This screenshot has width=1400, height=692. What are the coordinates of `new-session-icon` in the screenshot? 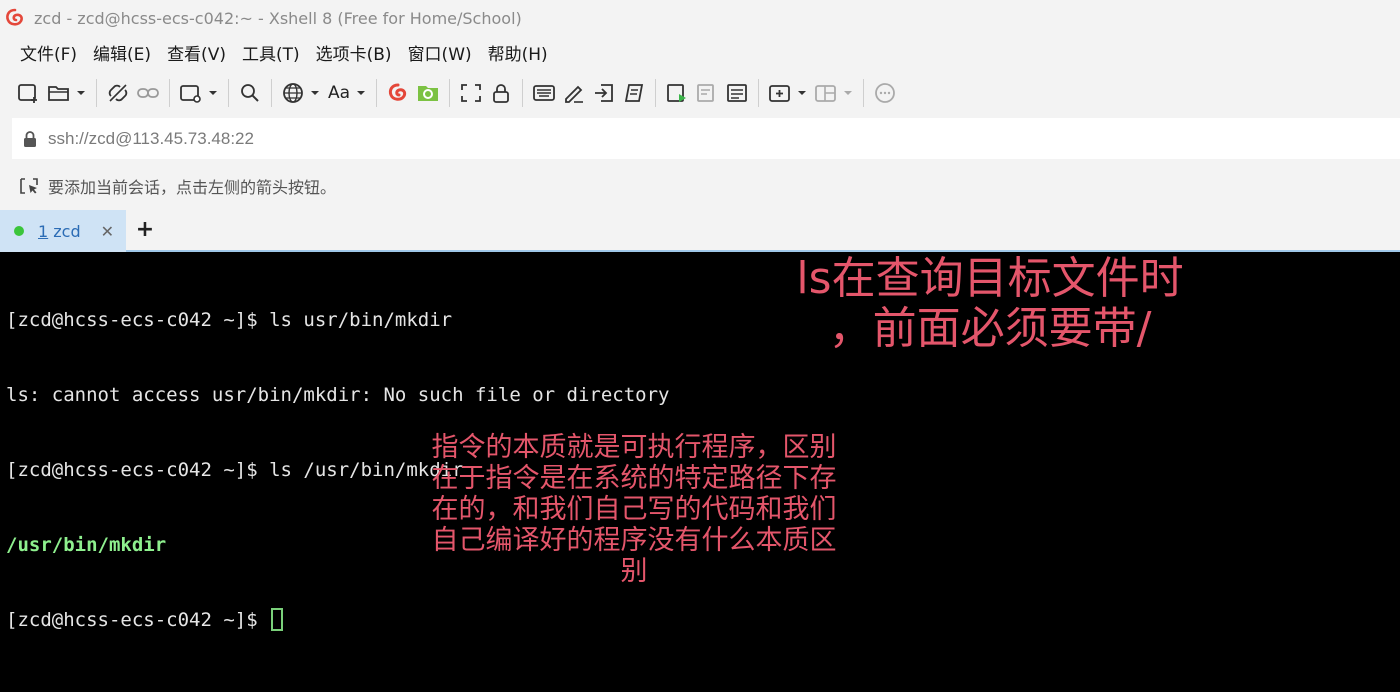 It's located at (29, 93).